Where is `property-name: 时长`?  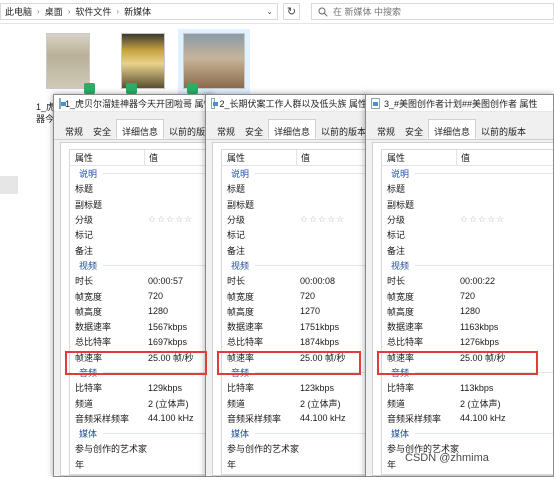 property-name: 时长 is located at coordinates (84, 281).